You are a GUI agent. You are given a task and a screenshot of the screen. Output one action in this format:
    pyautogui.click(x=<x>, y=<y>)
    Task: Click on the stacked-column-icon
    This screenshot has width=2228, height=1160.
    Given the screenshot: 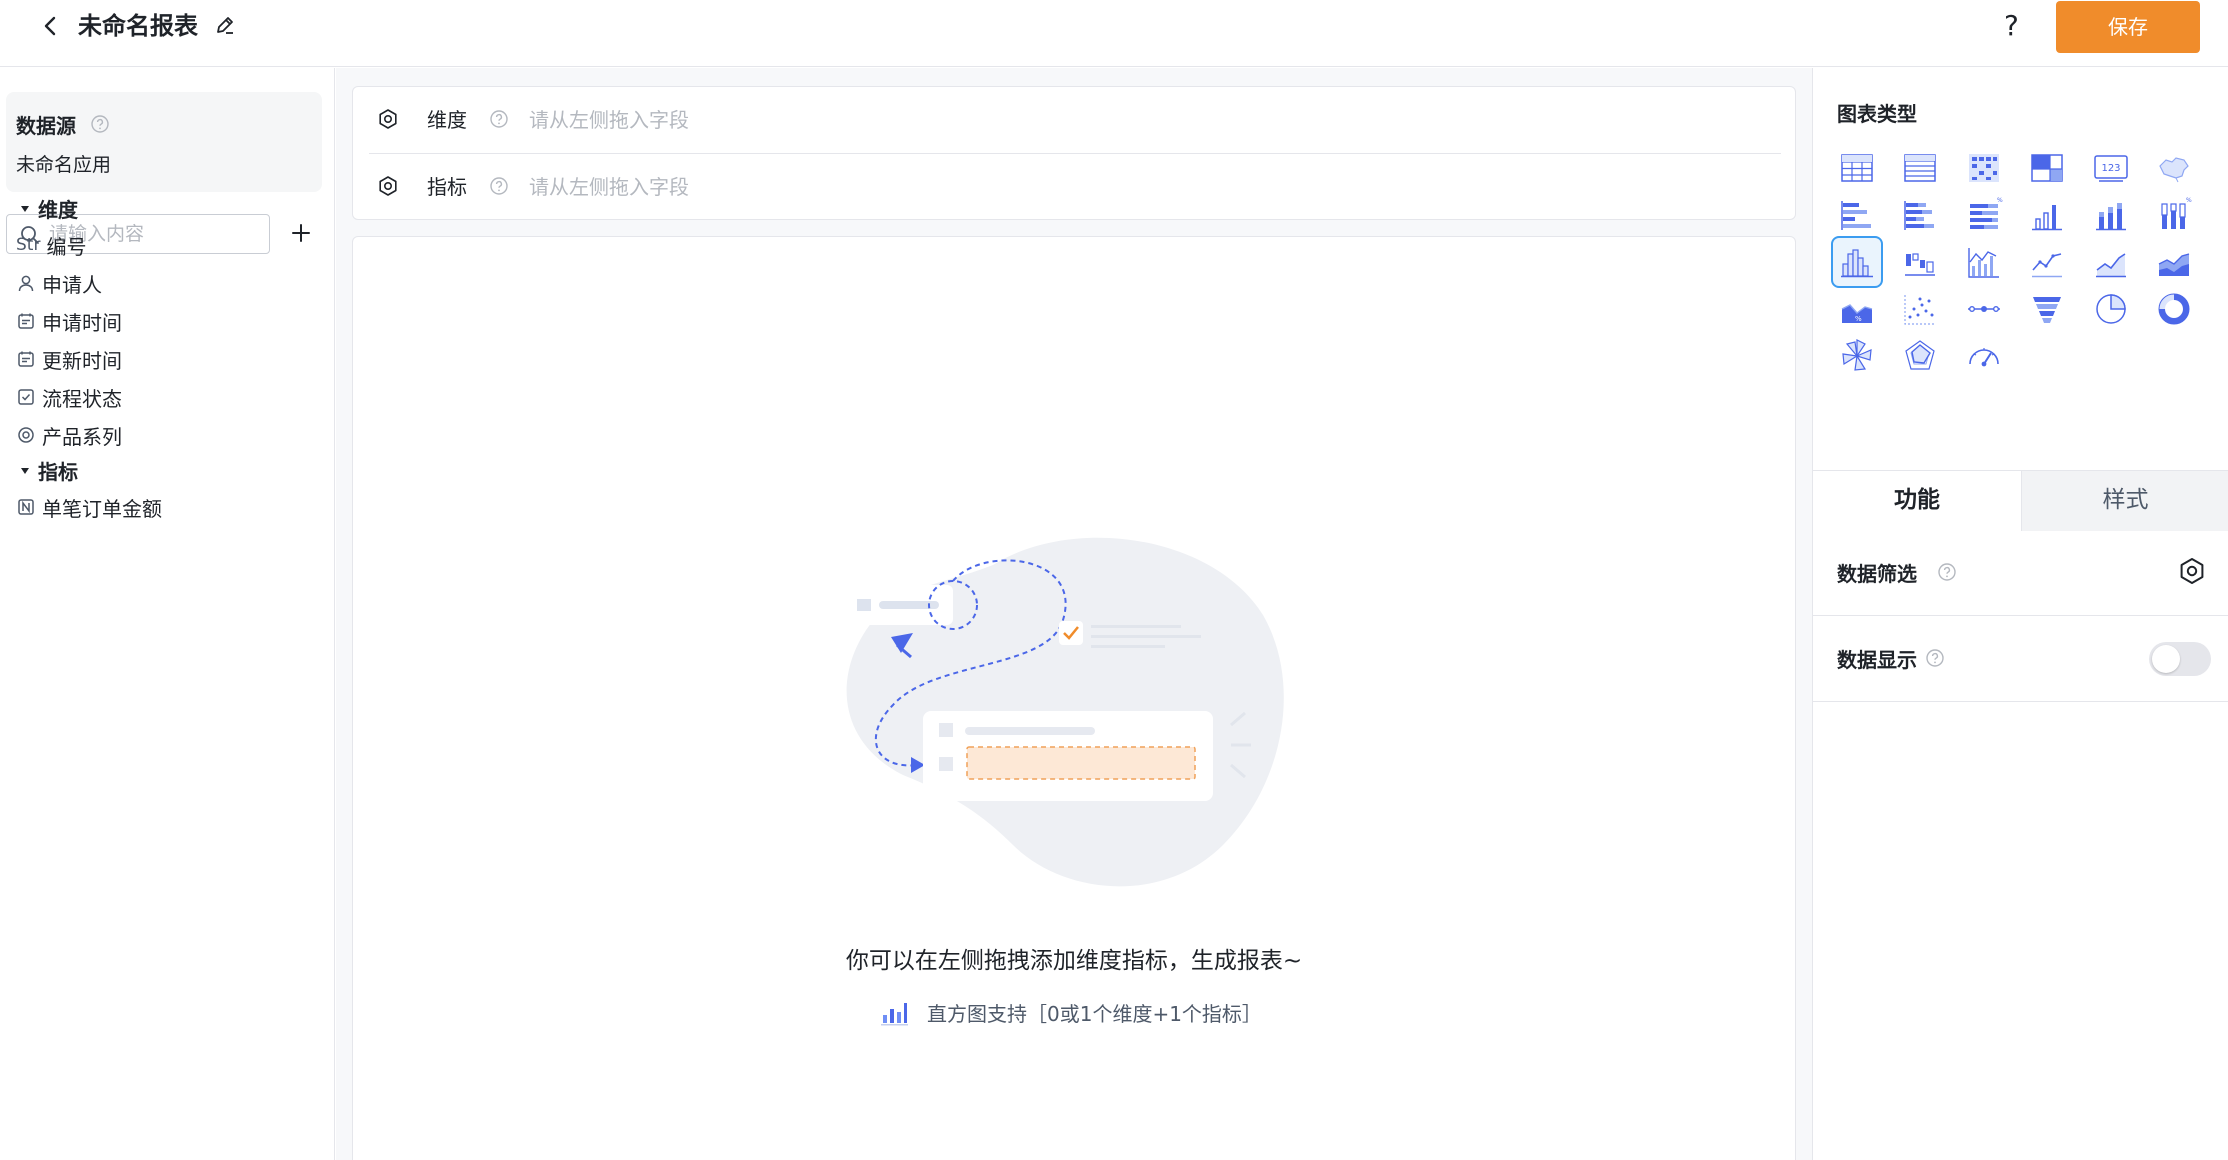 What is the action you would take?
    pyautogui.click(x=2111, y=215)
    